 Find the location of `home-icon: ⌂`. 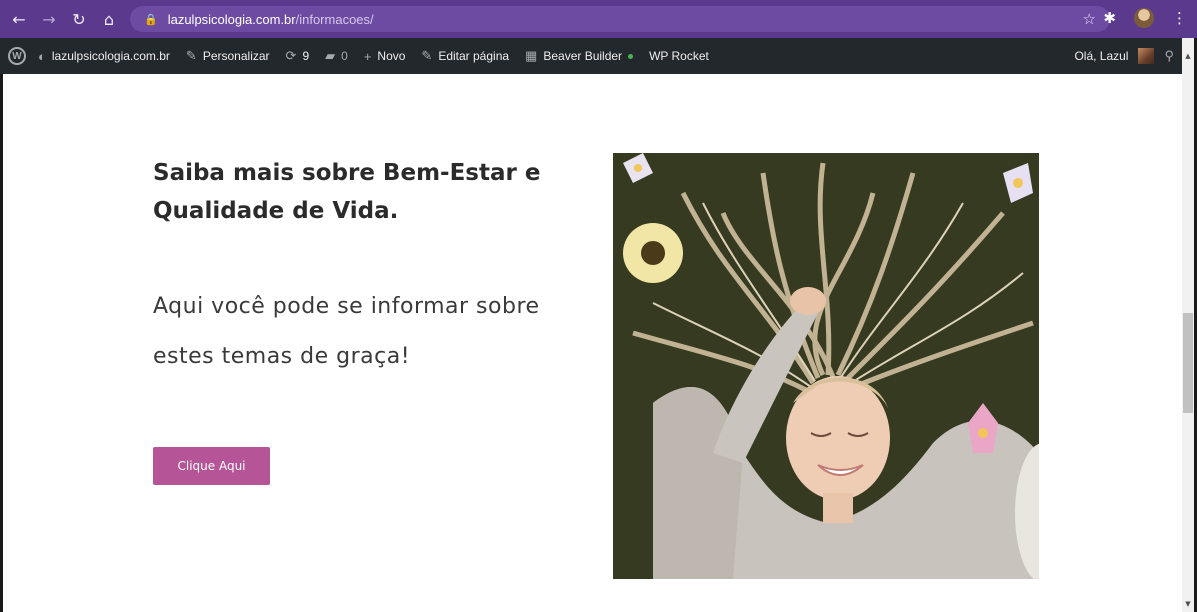

home-icon: ⌂ is located at coordinates (109, 19).